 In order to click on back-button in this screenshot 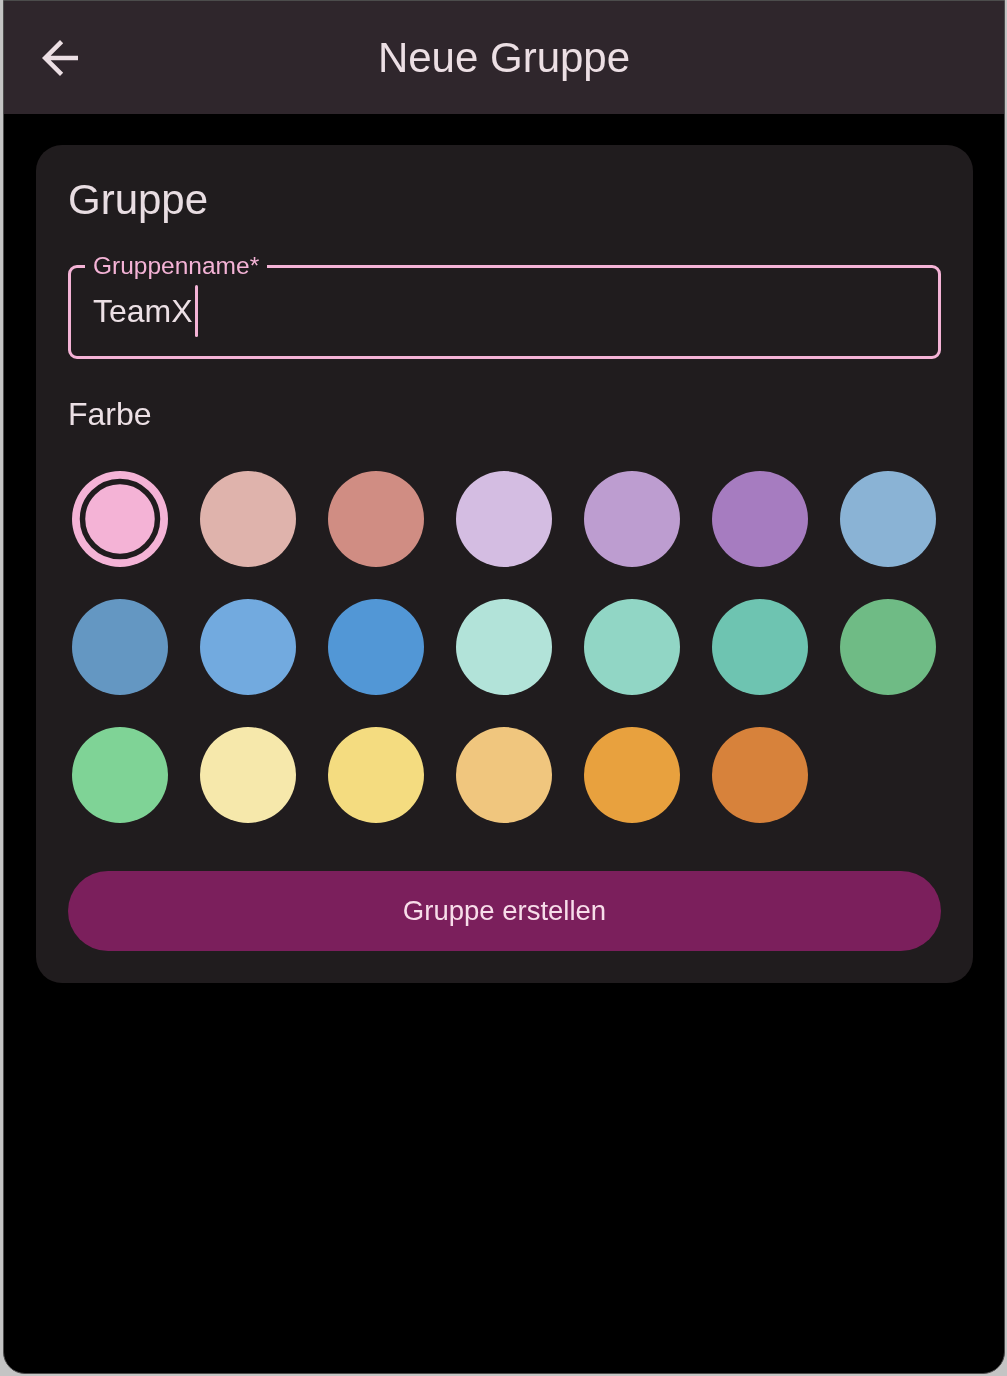, I will do `click(60, 57)`.